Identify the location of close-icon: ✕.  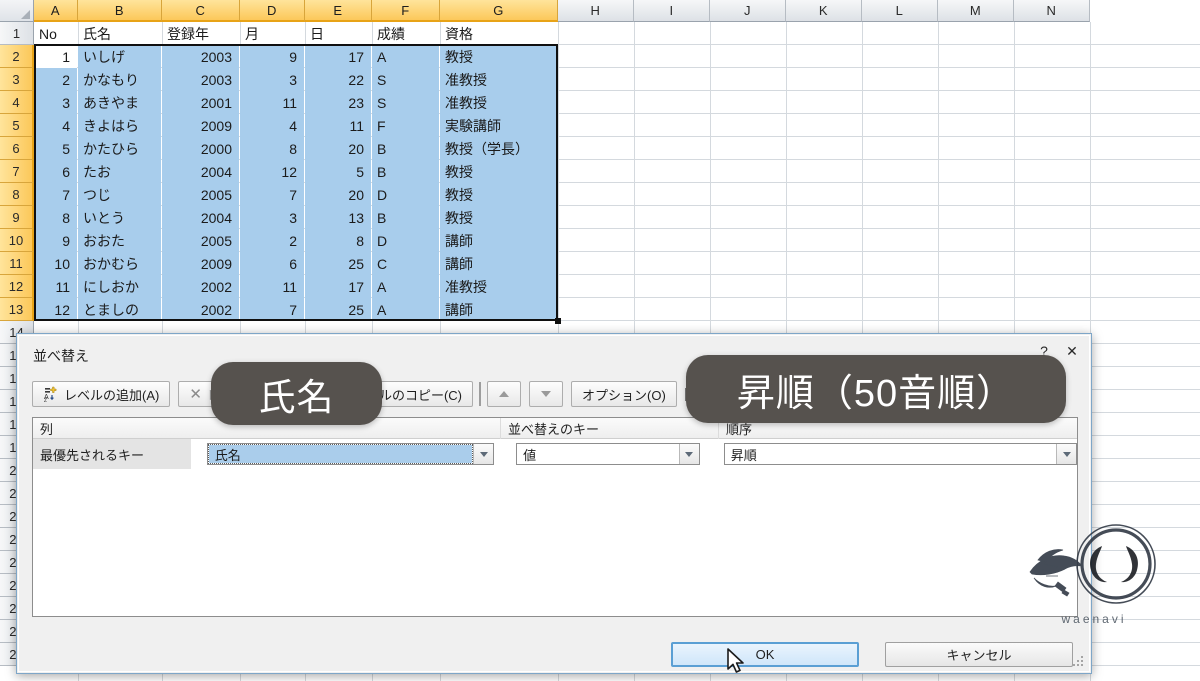
(1072, 351).